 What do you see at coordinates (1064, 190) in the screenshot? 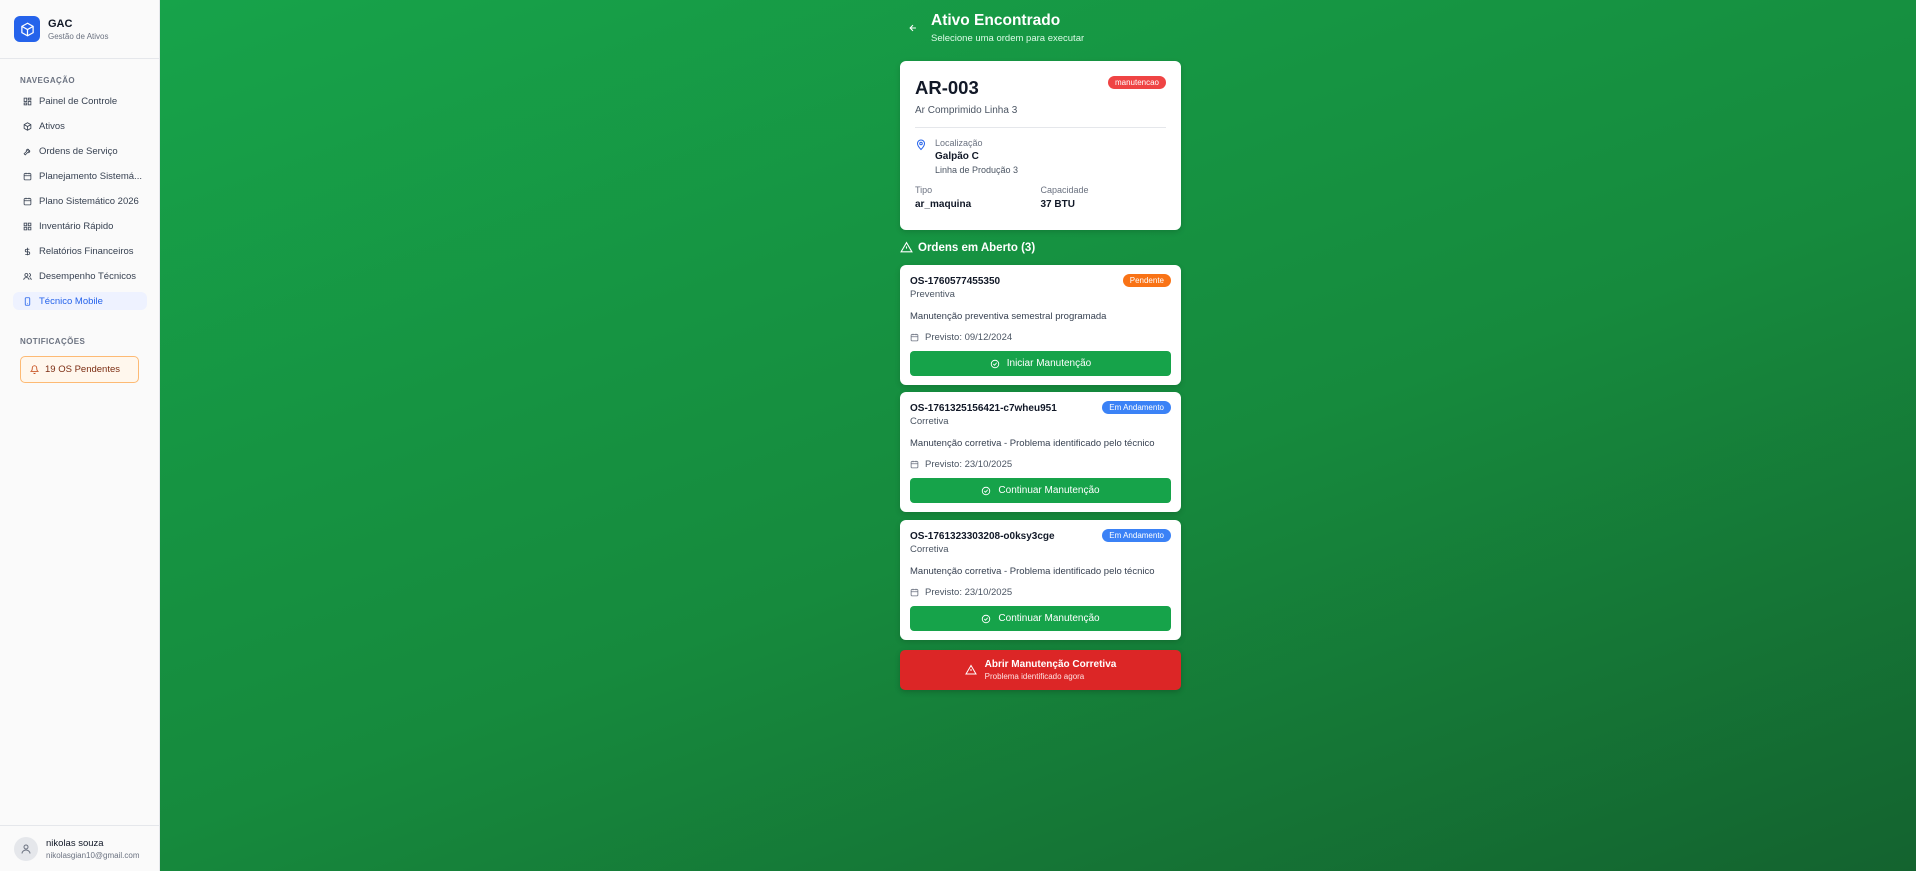
I see `capacity-label: Capacidade` at bounding box center [1064, 190].